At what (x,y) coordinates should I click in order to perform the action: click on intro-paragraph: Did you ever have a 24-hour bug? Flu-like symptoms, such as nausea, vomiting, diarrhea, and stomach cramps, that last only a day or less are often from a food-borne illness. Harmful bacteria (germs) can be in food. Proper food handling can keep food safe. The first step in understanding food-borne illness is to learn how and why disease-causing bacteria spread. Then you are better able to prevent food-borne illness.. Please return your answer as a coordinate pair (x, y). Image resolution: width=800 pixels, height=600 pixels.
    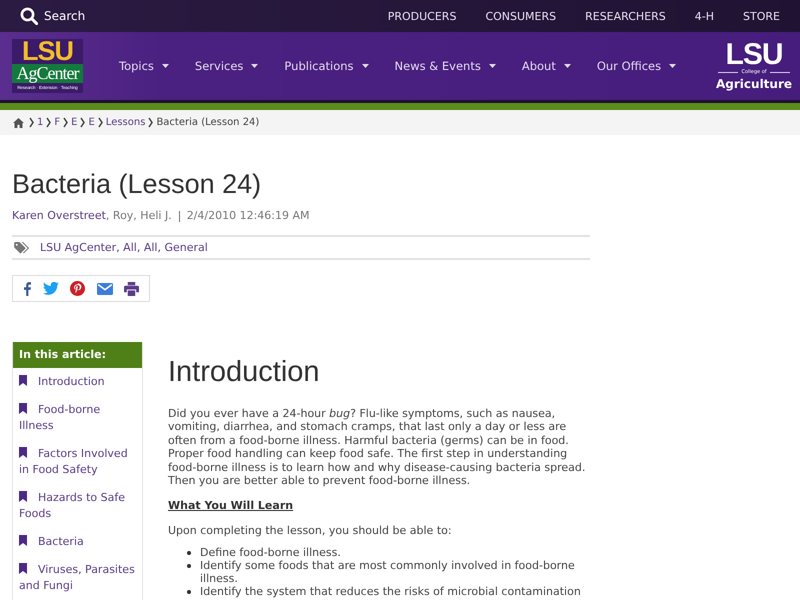
    Looking at the image, I should click on (377, 447).